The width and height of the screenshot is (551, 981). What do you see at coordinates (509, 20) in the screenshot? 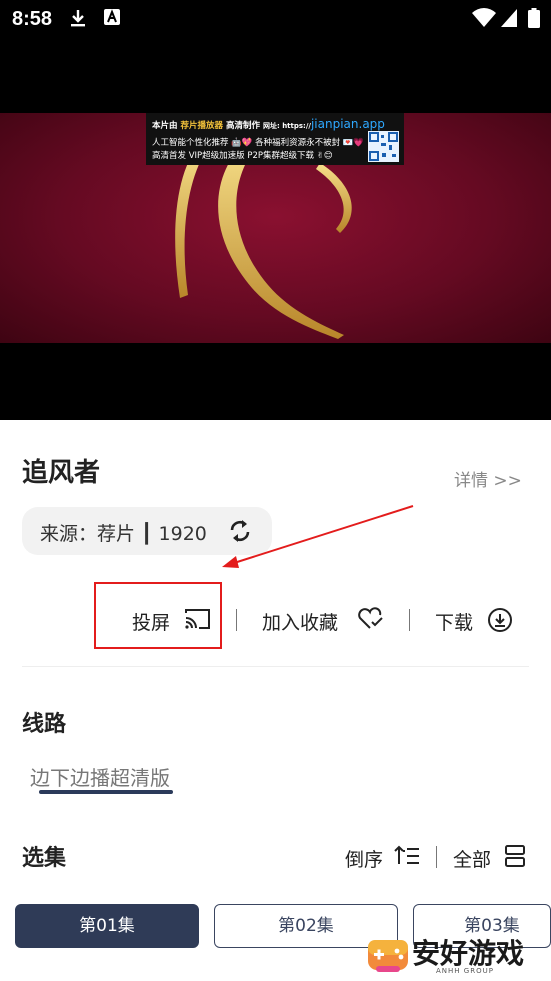
I see `signal-icon` at bounding box center [509, 20].